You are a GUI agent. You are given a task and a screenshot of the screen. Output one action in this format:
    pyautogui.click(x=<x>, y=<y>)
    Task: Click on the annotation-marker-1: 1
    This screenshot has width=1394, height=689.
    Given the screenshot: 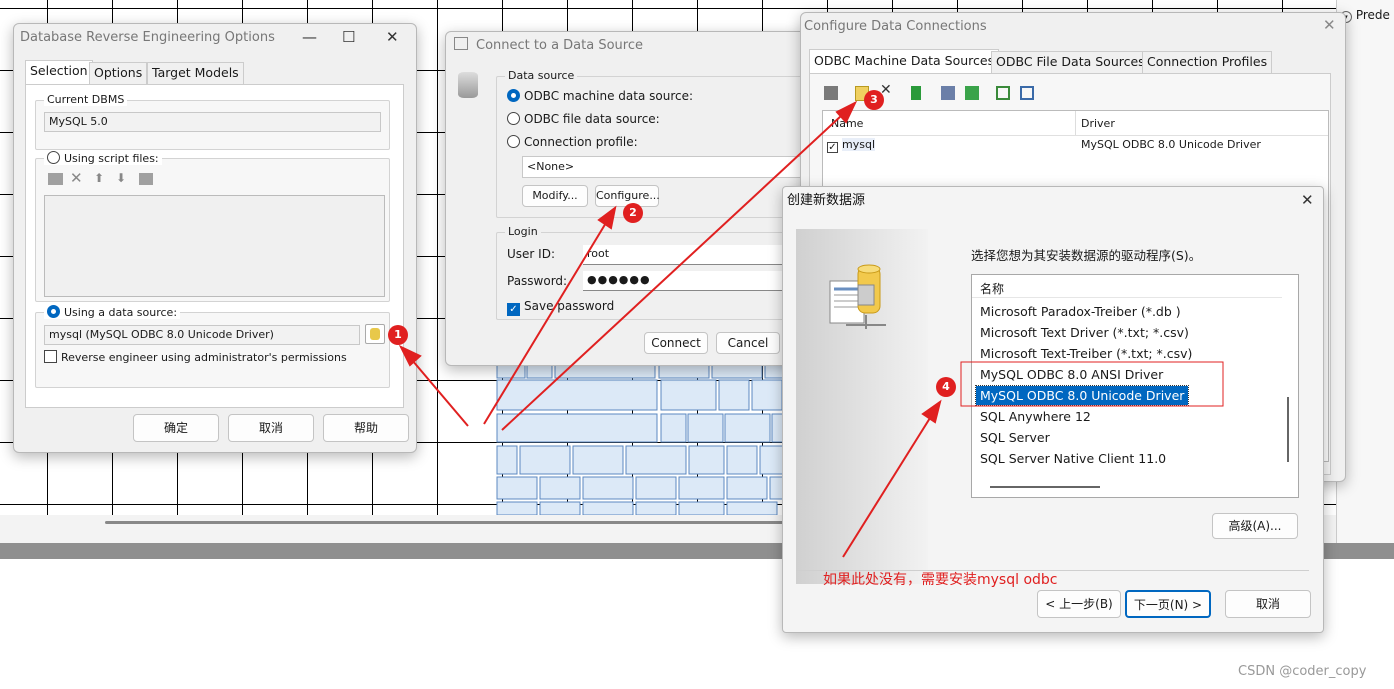 What is the action you would take?
    pyautogui.click(x=398, y=335)
    